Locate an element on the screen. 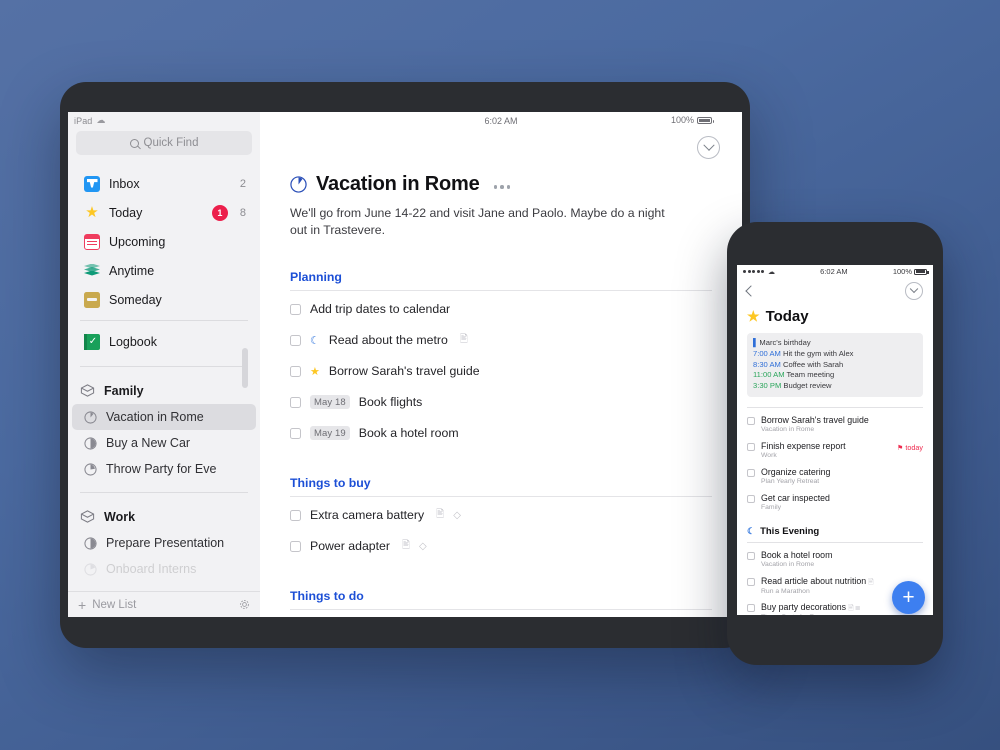 The width and height of the screenshot is (1000, 750). new-list-button: + New List is located at coordinates (107, 605).